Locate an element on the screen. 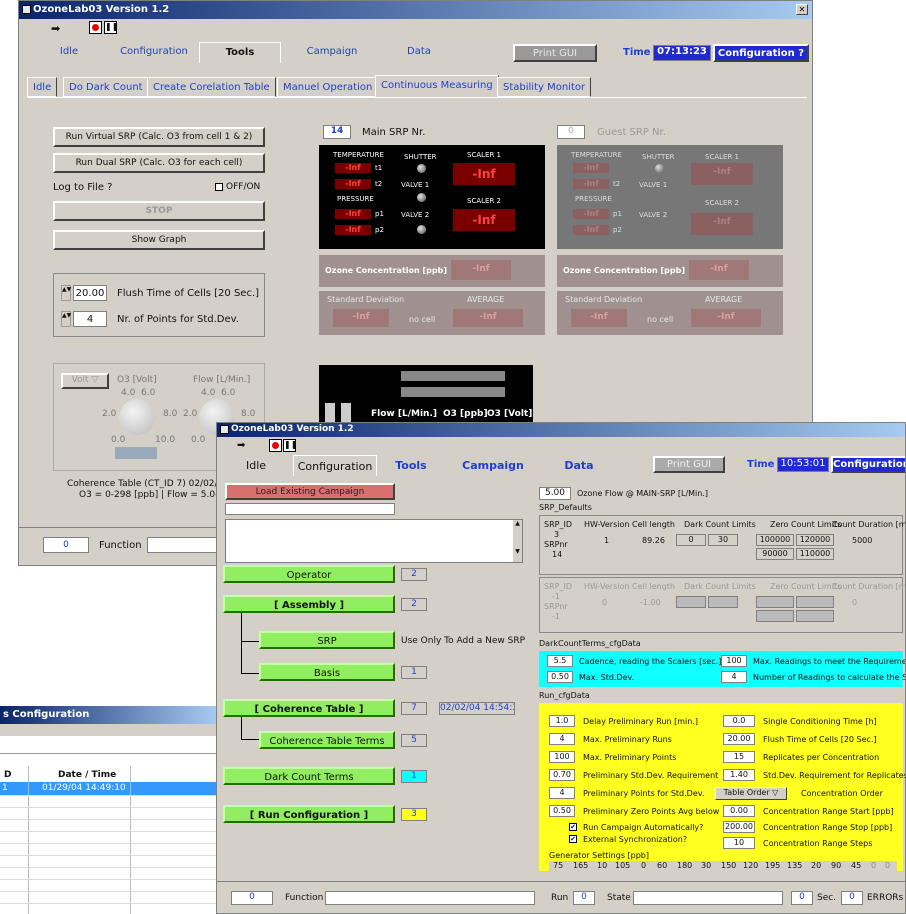 The height and width of the screenshot is (914, 906). generator-value: 165 is located at coordinates (580, 865).